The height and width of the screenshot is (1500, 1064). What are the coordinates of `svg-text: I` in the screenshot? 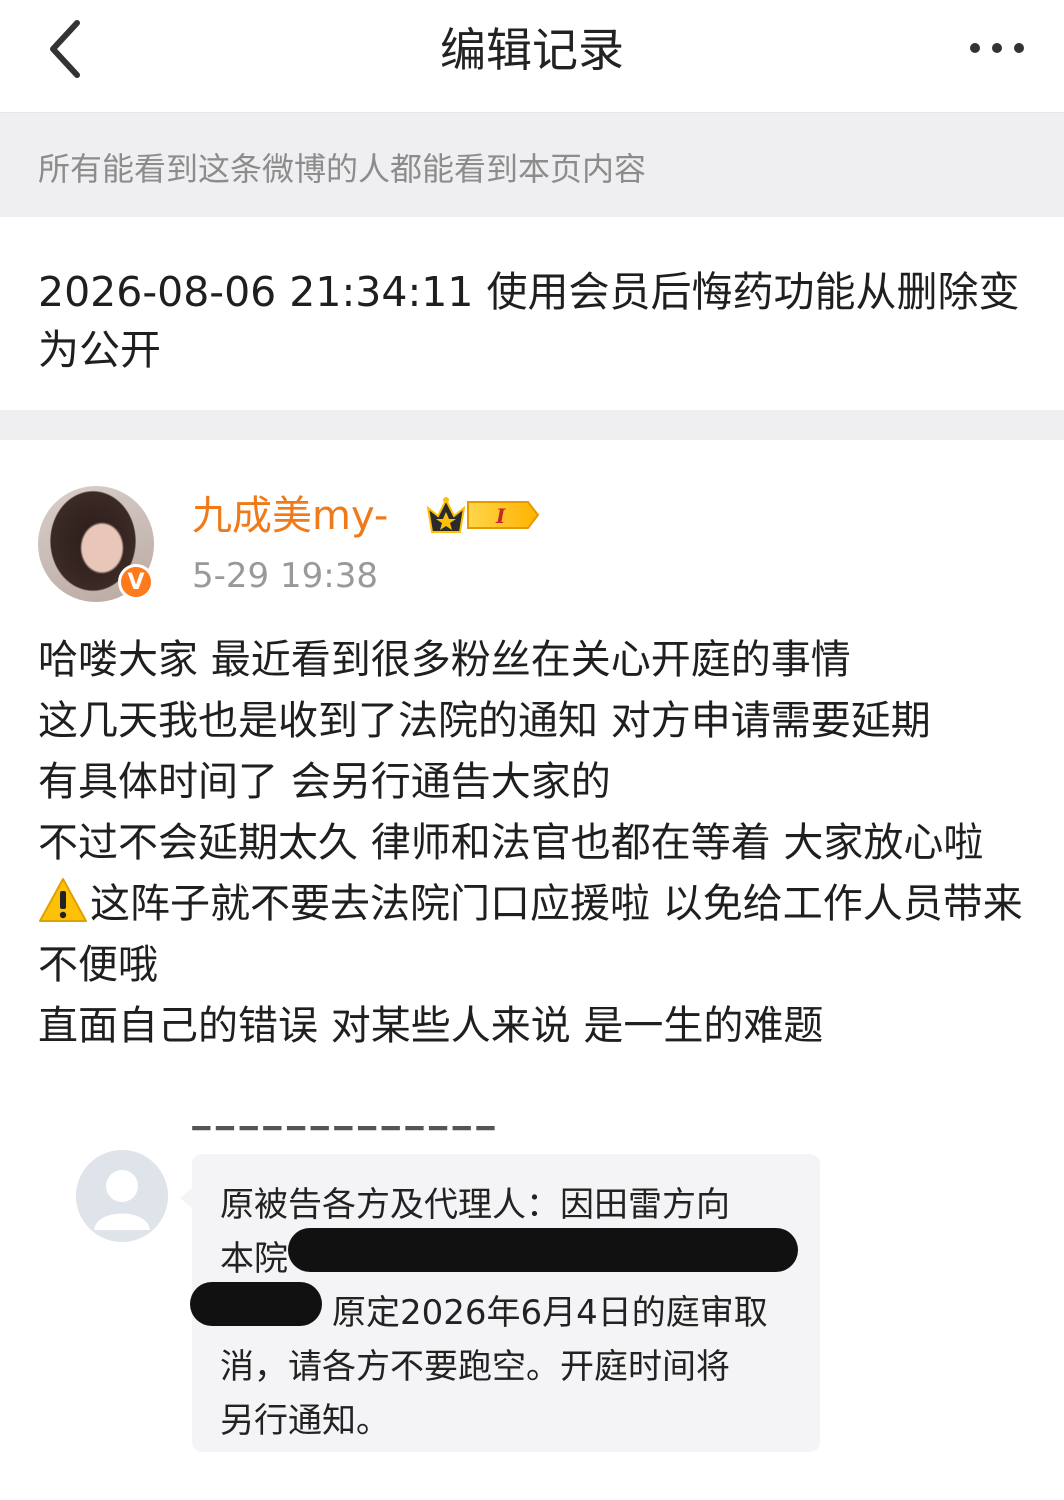 It's located at (500, 516).